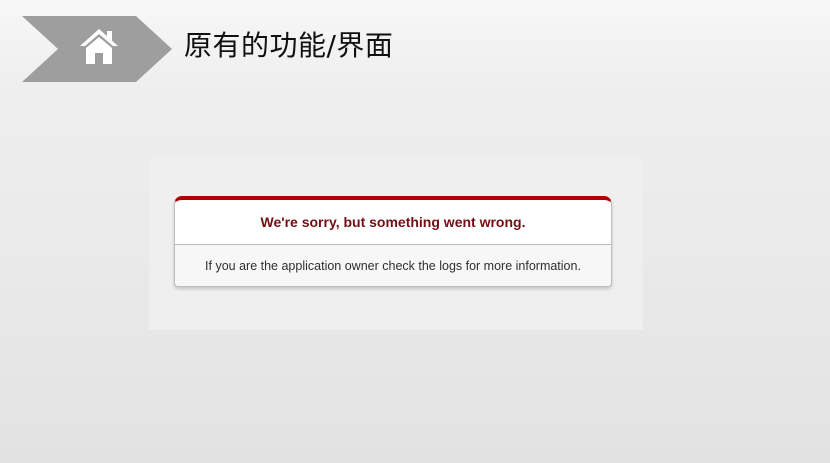 The width and height of the screenshot is (830, 463). What do you see at coordinates (99, 47) in the screenshot?
I see `home-icon` at bounding box center [99, 47].